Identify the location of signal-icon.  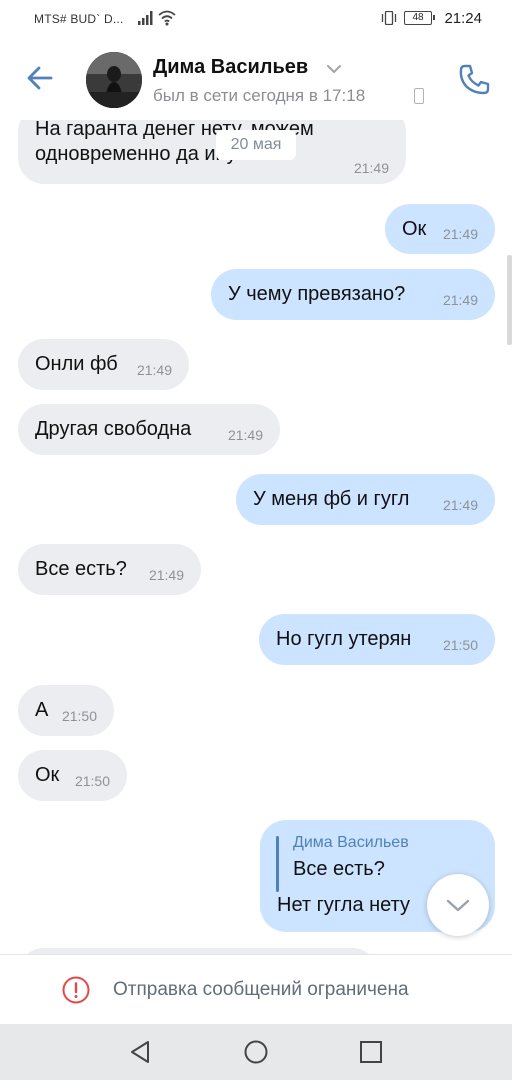
(145, 18).